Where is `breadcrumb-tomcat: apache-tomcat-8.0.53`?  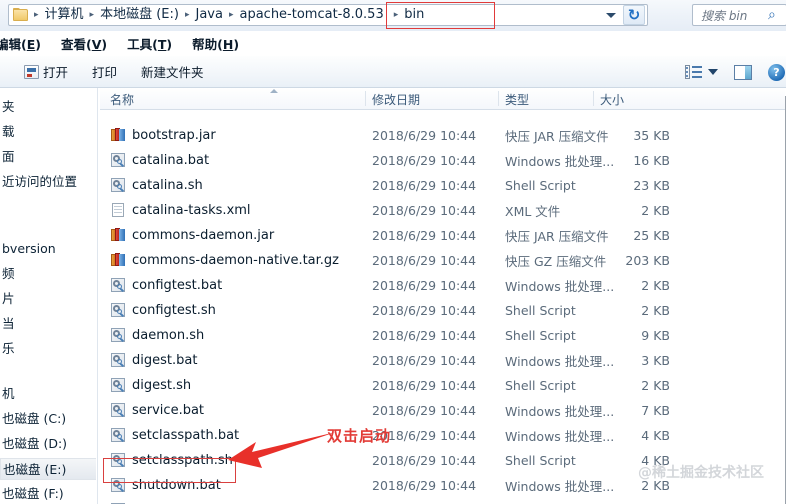
breadcrumb-tomcat: apache-tomcat-8.0.53 is located at coordinates (311, 15).